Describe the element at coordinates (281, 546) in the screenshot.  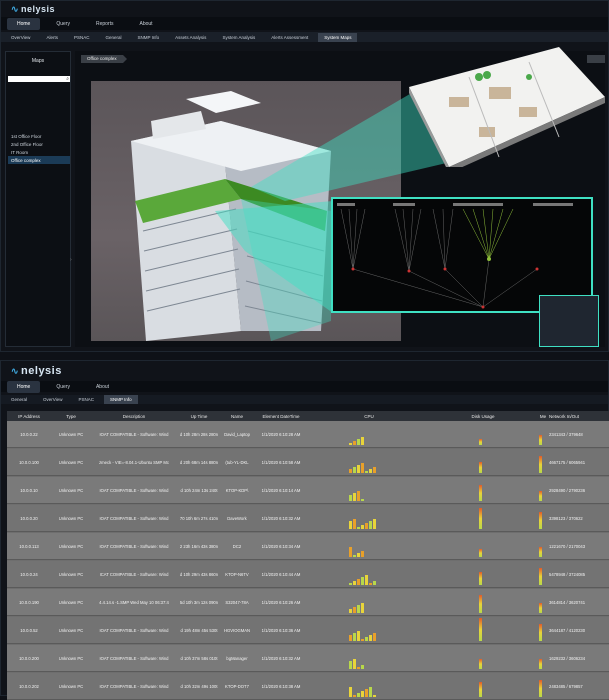
I see `cell-datetime: 1/1/2020 6:10:34 AM` at that location.